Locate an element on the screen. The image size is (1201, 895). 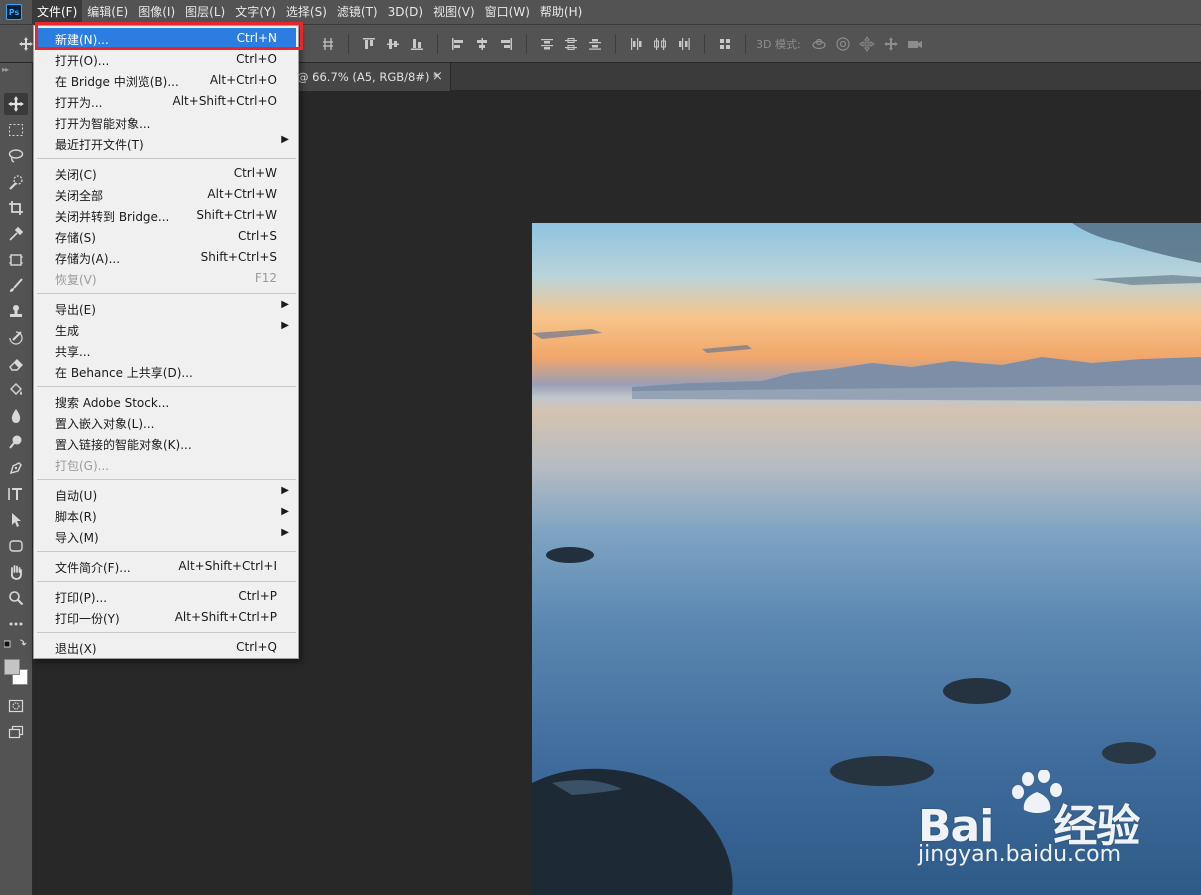
crop-tool is located at coordinates (16, 208).